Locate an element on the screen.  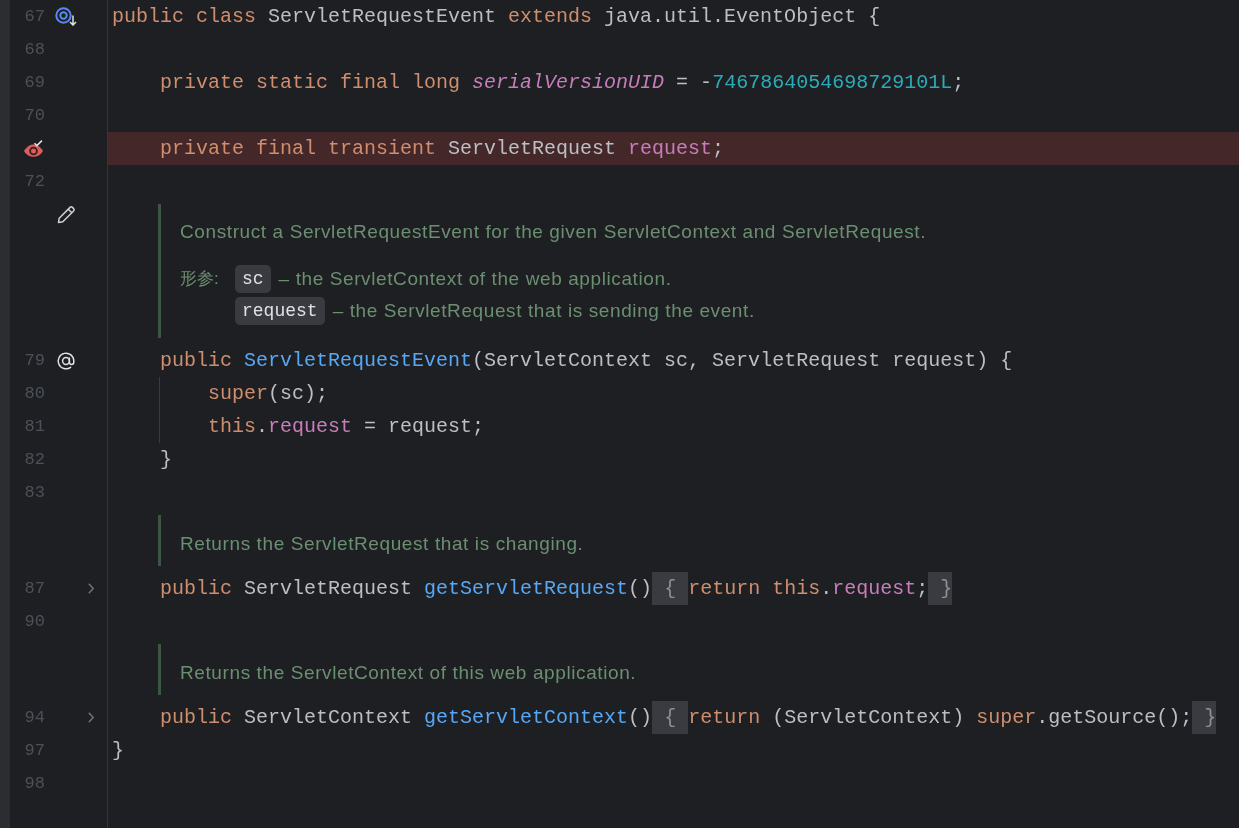
code-line: private static final long serialVersionUID = -7467864054698729101L; is located at coordinates (562, 83).